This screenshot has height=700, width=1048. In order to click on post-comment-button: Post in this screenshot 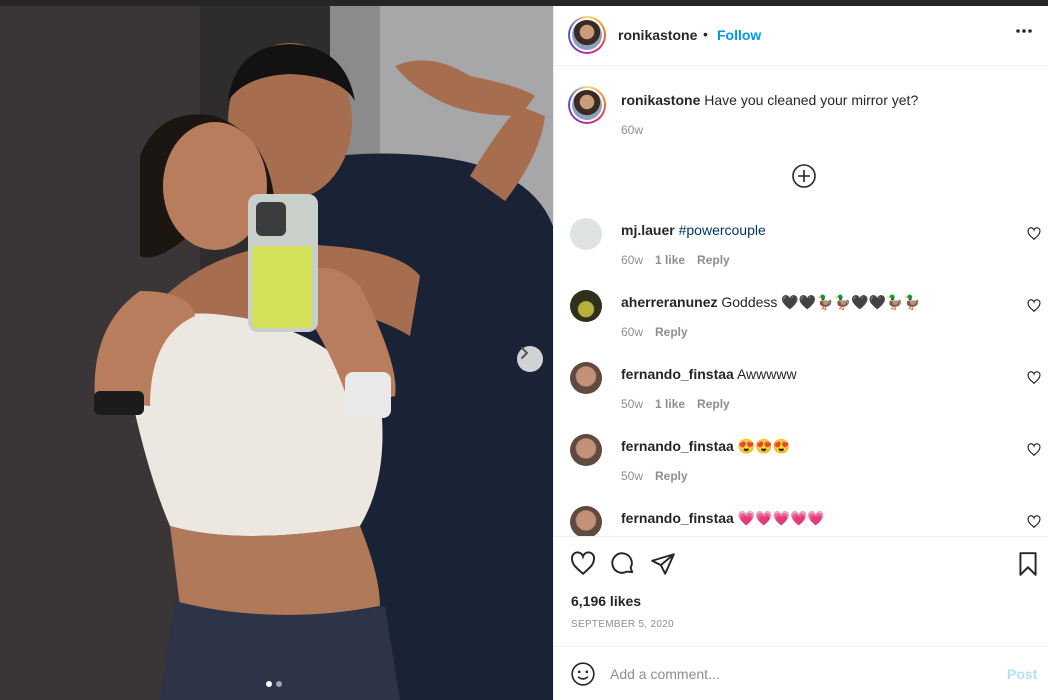, I will do `click(1022, 674)`.